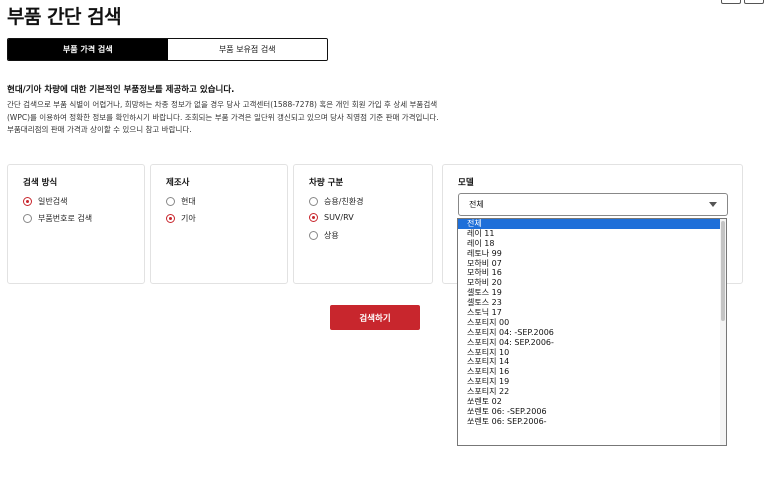 This screenshot has height=486, width=773. What do you see at coordinates (589, 333) in the screenshot?
I see `model-option: 스포티지 04: -SEP.2006` at bounding box center [589, 333].